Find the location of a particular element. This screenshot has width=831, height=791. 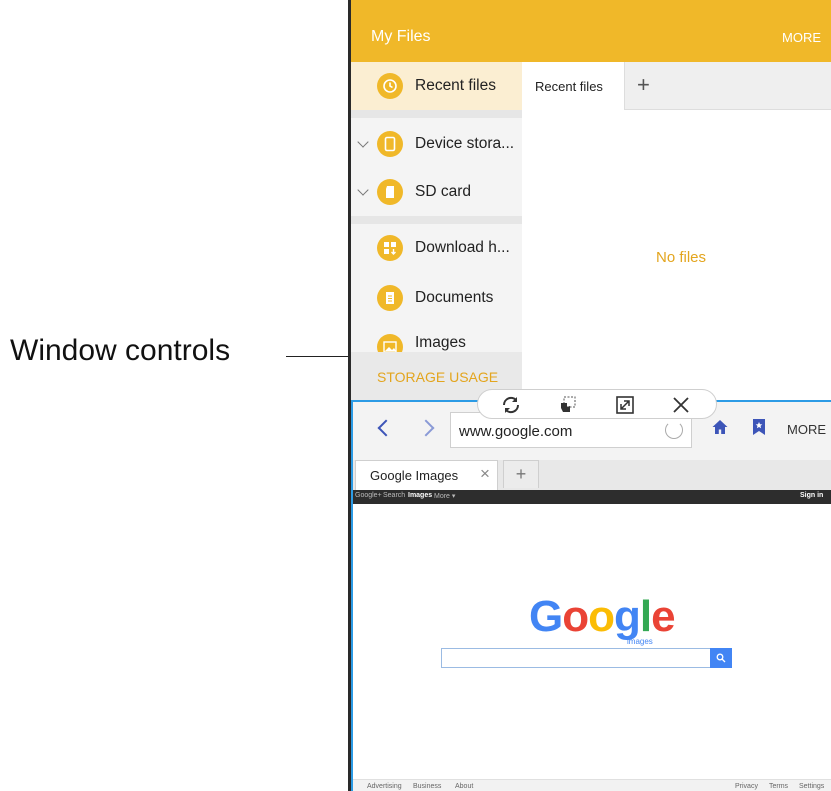

footer-link: Terms is located at coordinates (778, 786).